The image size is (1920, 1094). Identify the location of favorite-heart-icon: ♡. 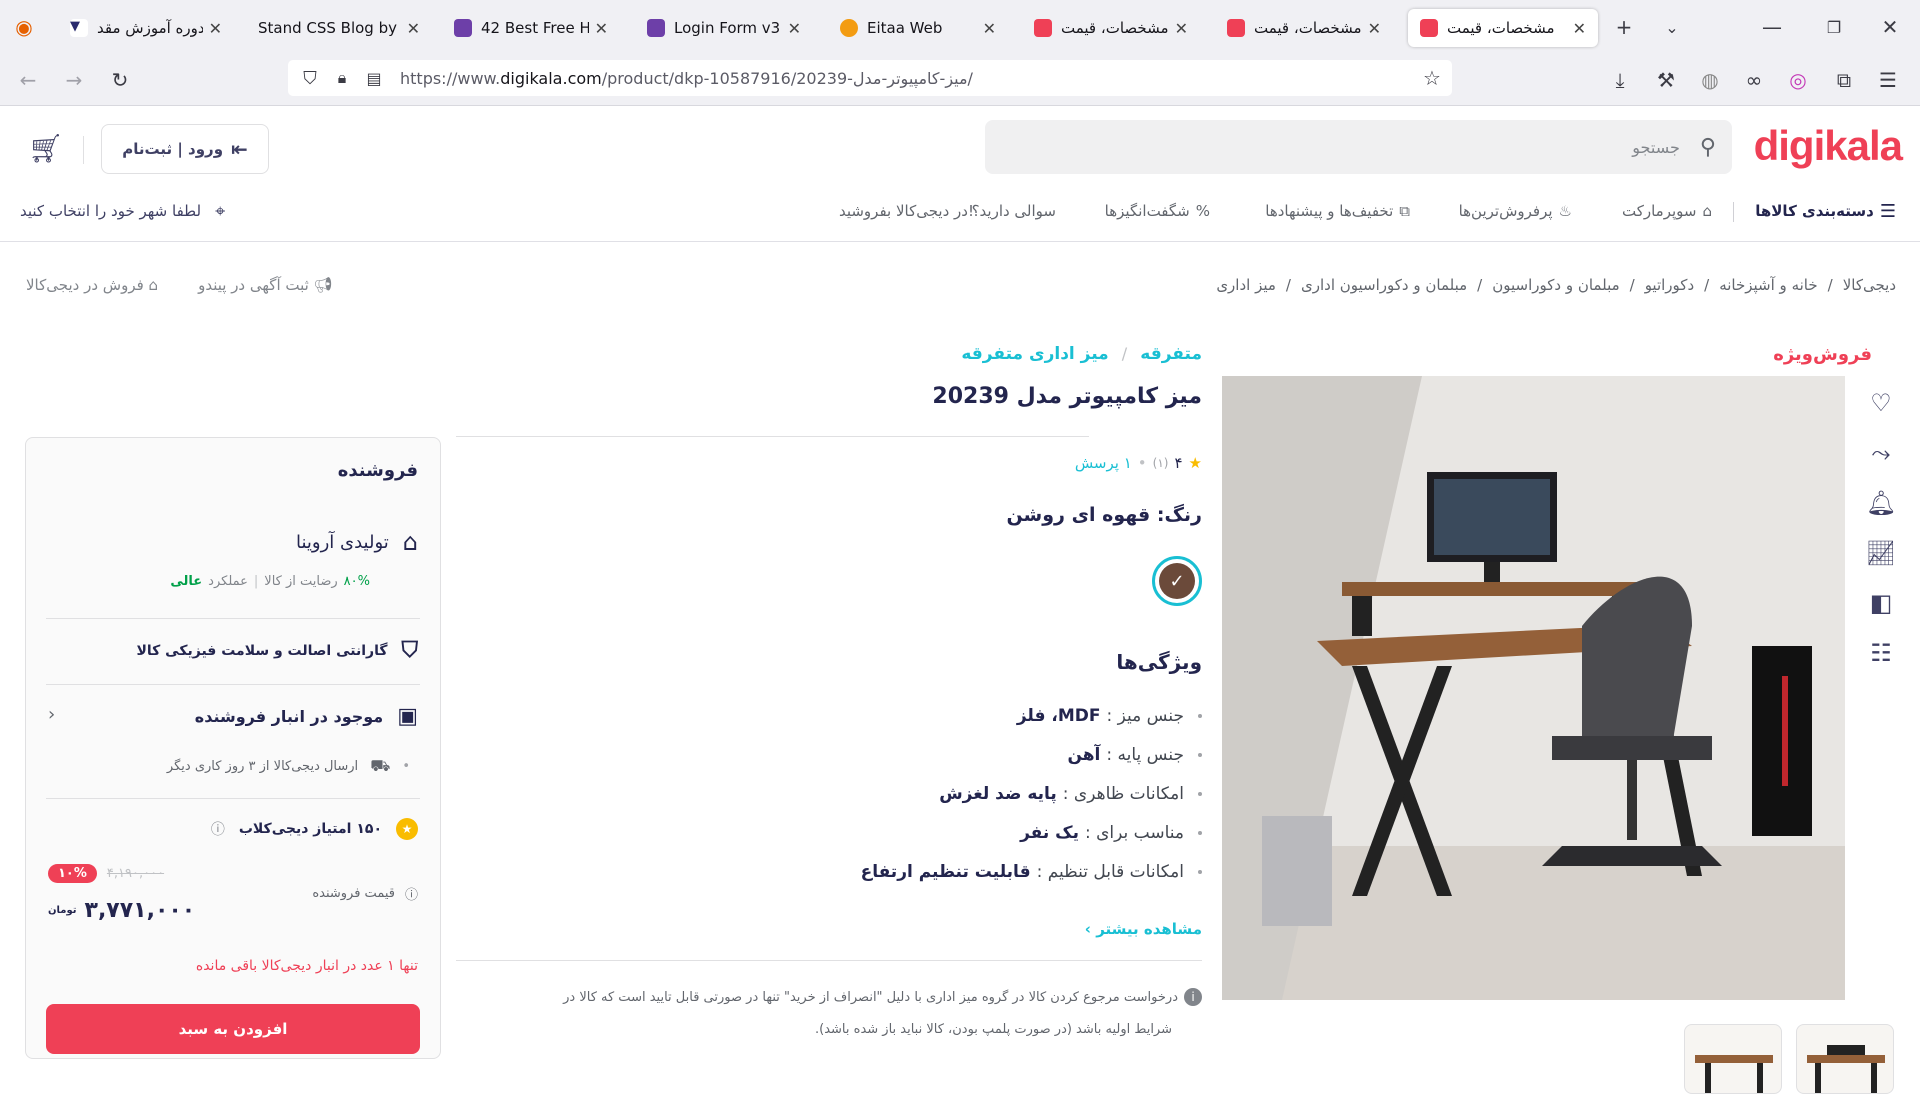
(1881, 403).